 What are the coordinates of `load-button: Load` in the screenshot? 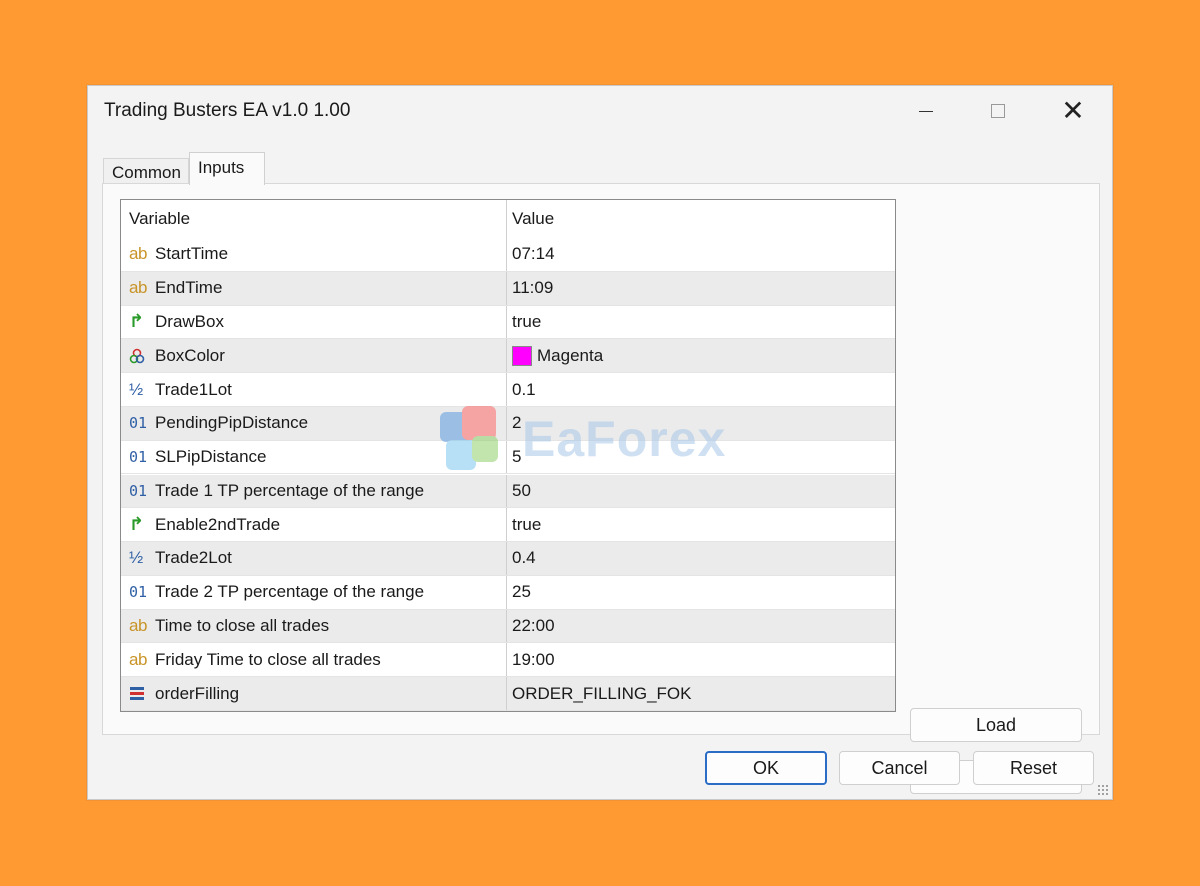 It's located at (996, 725).